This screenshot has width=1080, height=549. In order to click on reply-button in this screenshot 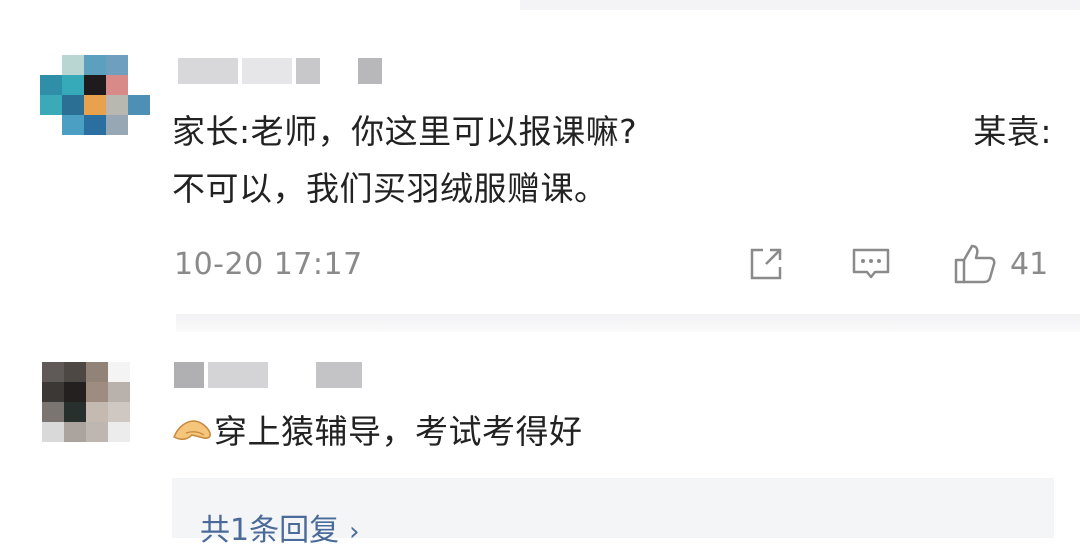, I will do `click(871, 264)`.